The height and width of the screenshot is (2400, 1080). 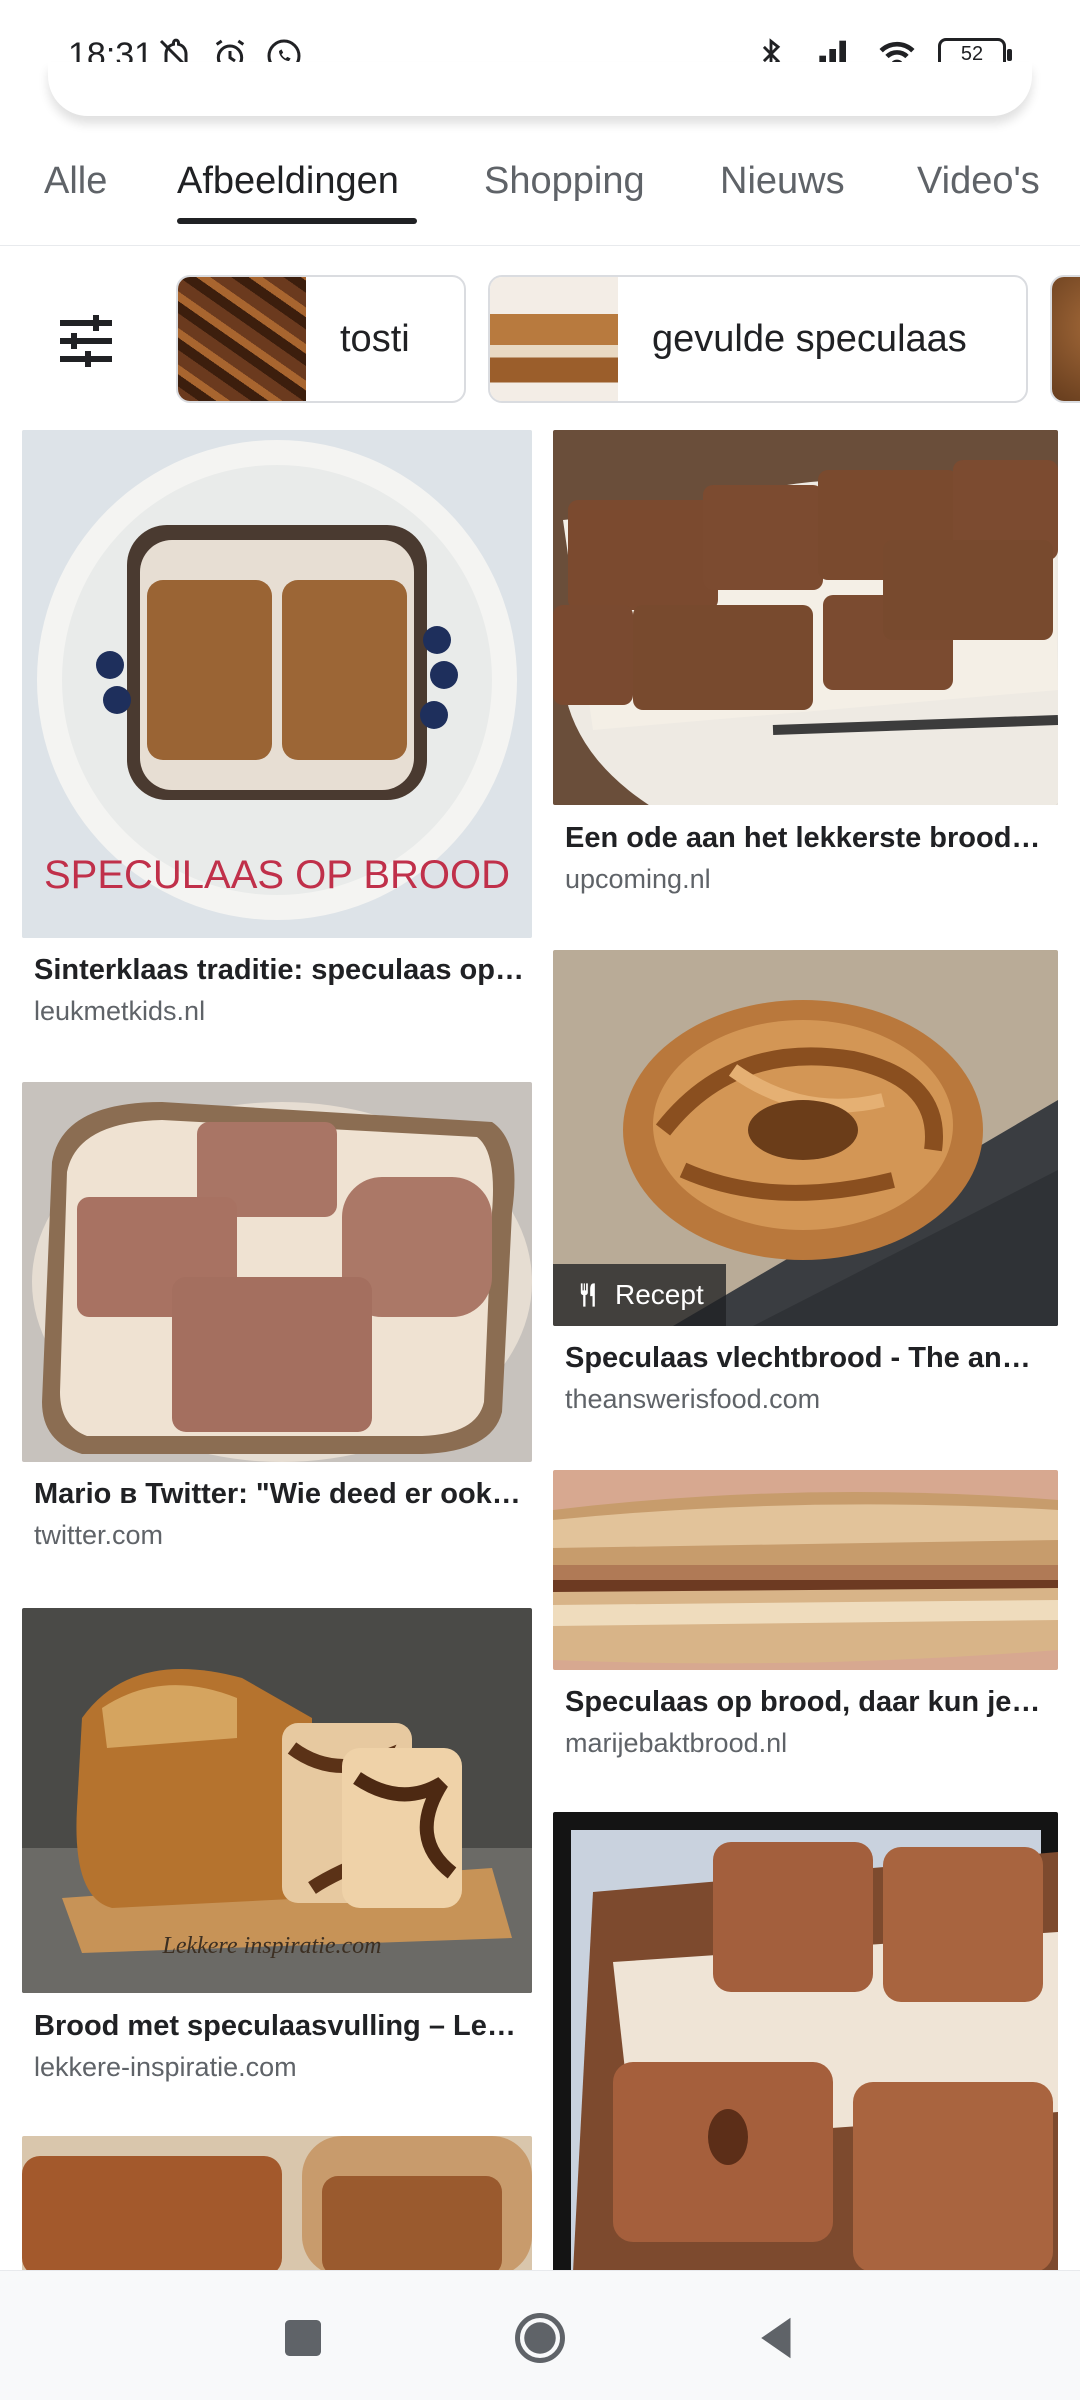 I want to click on tab-nieuws: Nieuws, so click(x=782, y=181).